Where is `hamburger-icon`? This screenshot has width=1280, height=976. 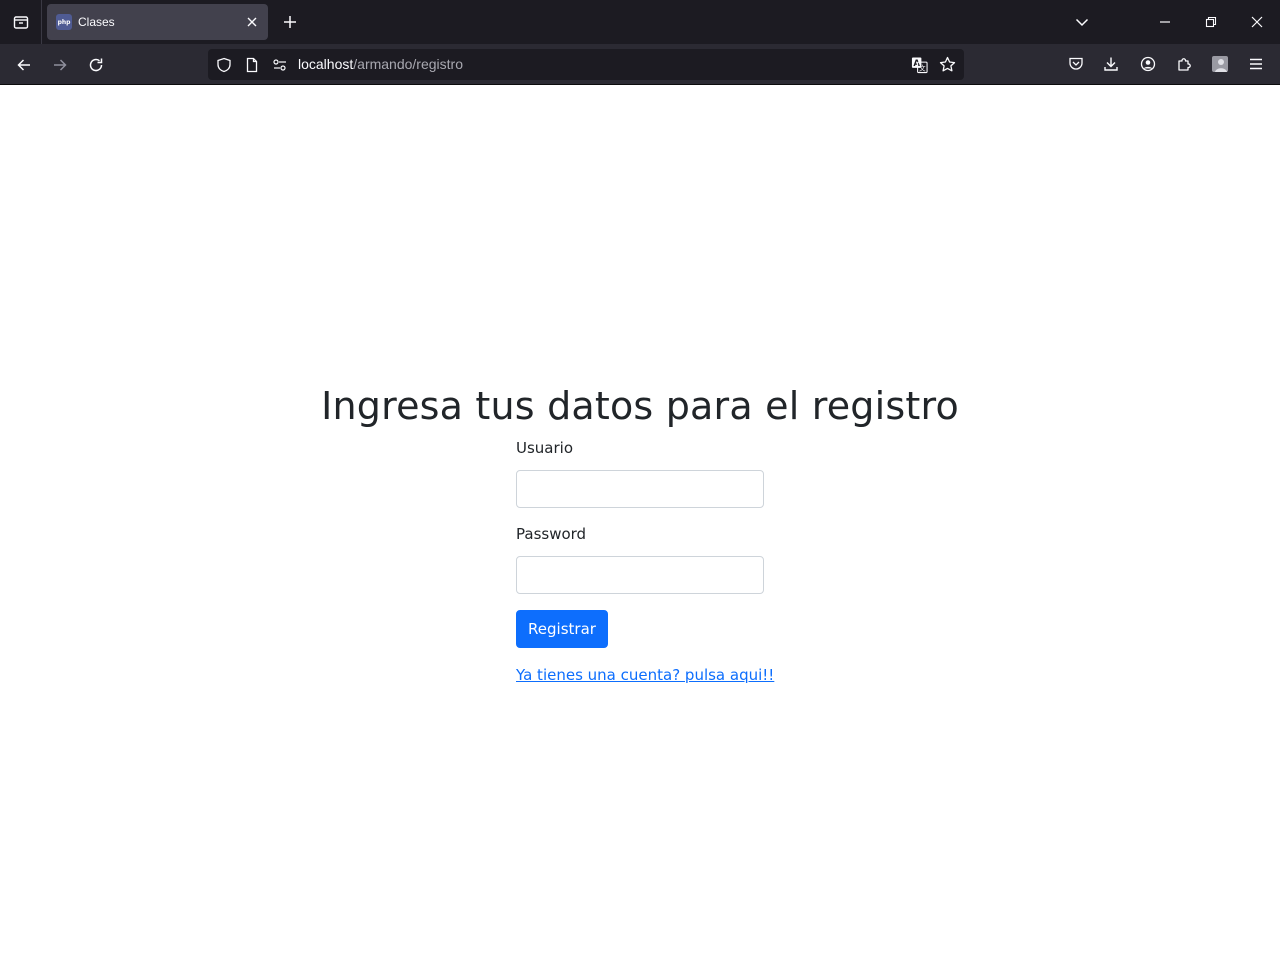 hamburger-icon is located at coordinates (1256, 64).